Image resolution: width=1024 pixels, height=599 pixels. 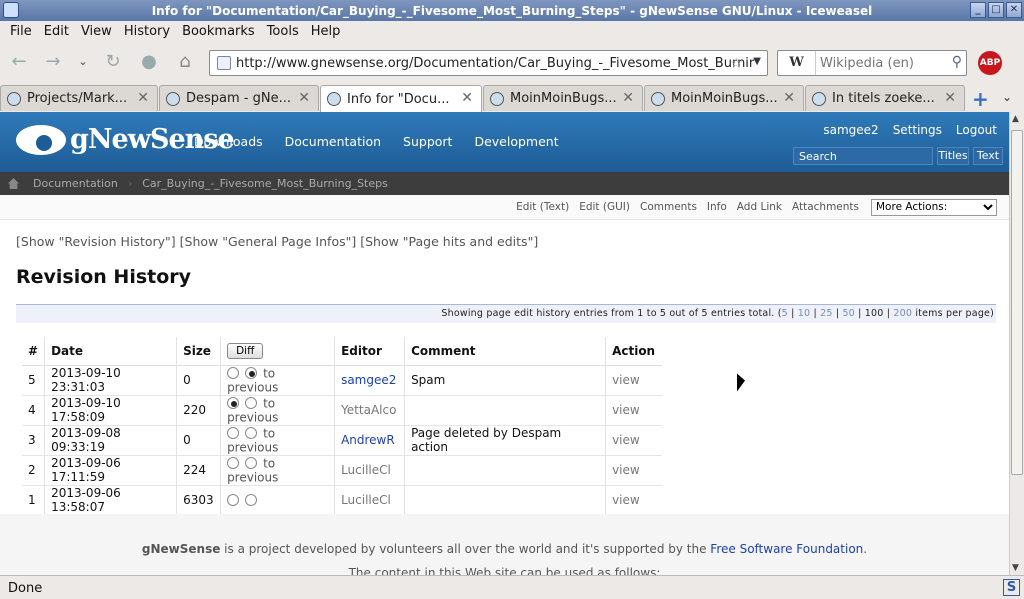 What do you see at coordinates (542, 207) in the screenshot?
I see `edit-text-link: Edit (Text)` at bounding box center [542, 207].